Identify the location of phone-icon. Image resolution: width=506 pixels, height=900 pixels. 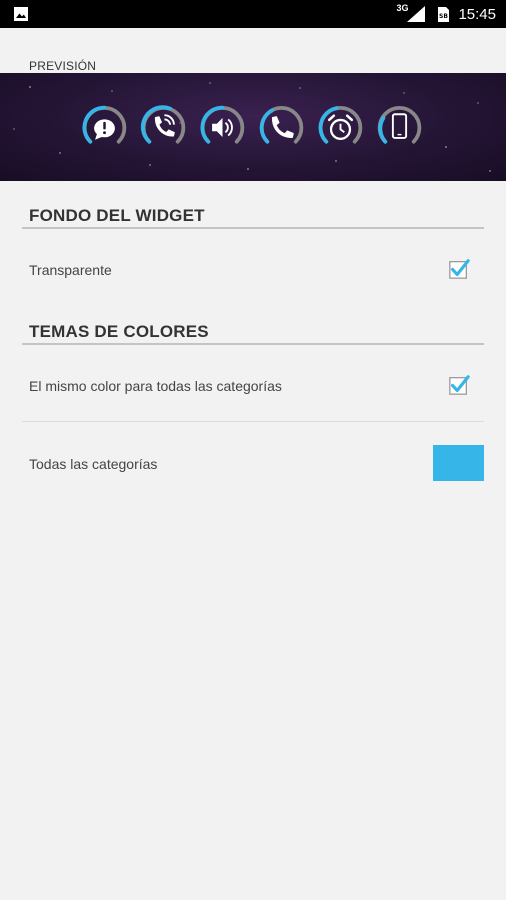
(399, 125).